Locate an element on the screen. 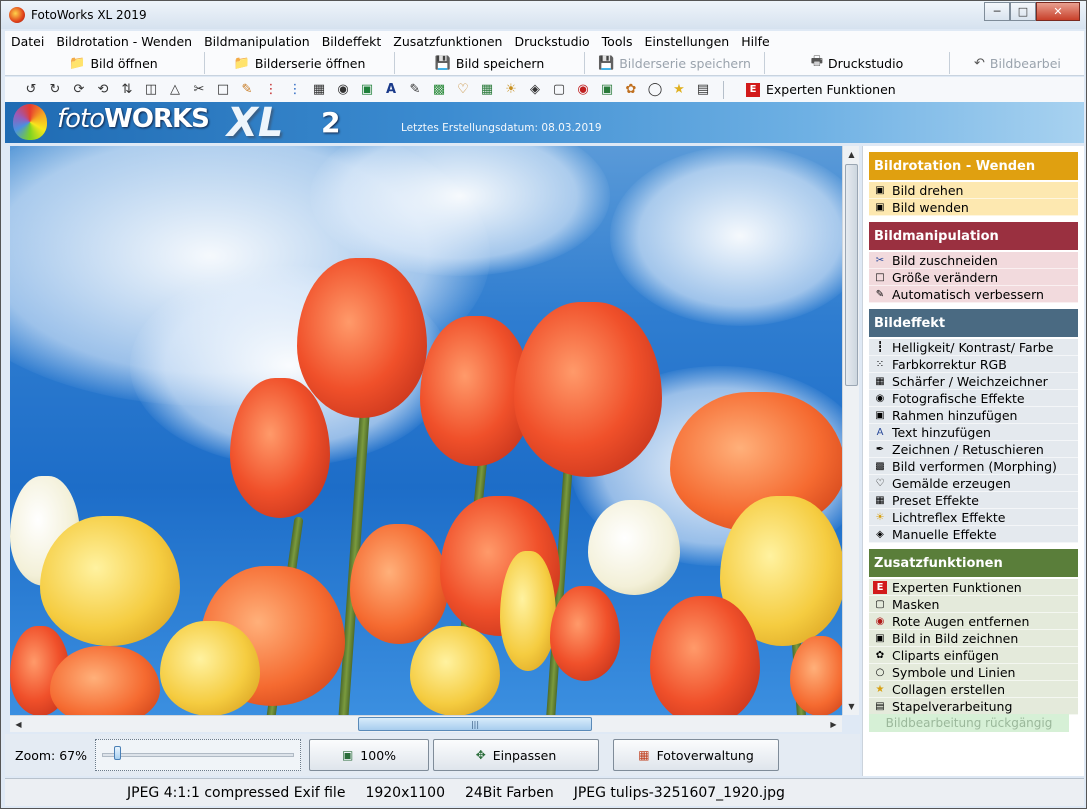 Image resolution: width=1087 pixels, height=809 pixels. panel-item: □ Größe verändern is located at coordinates (973, 277).